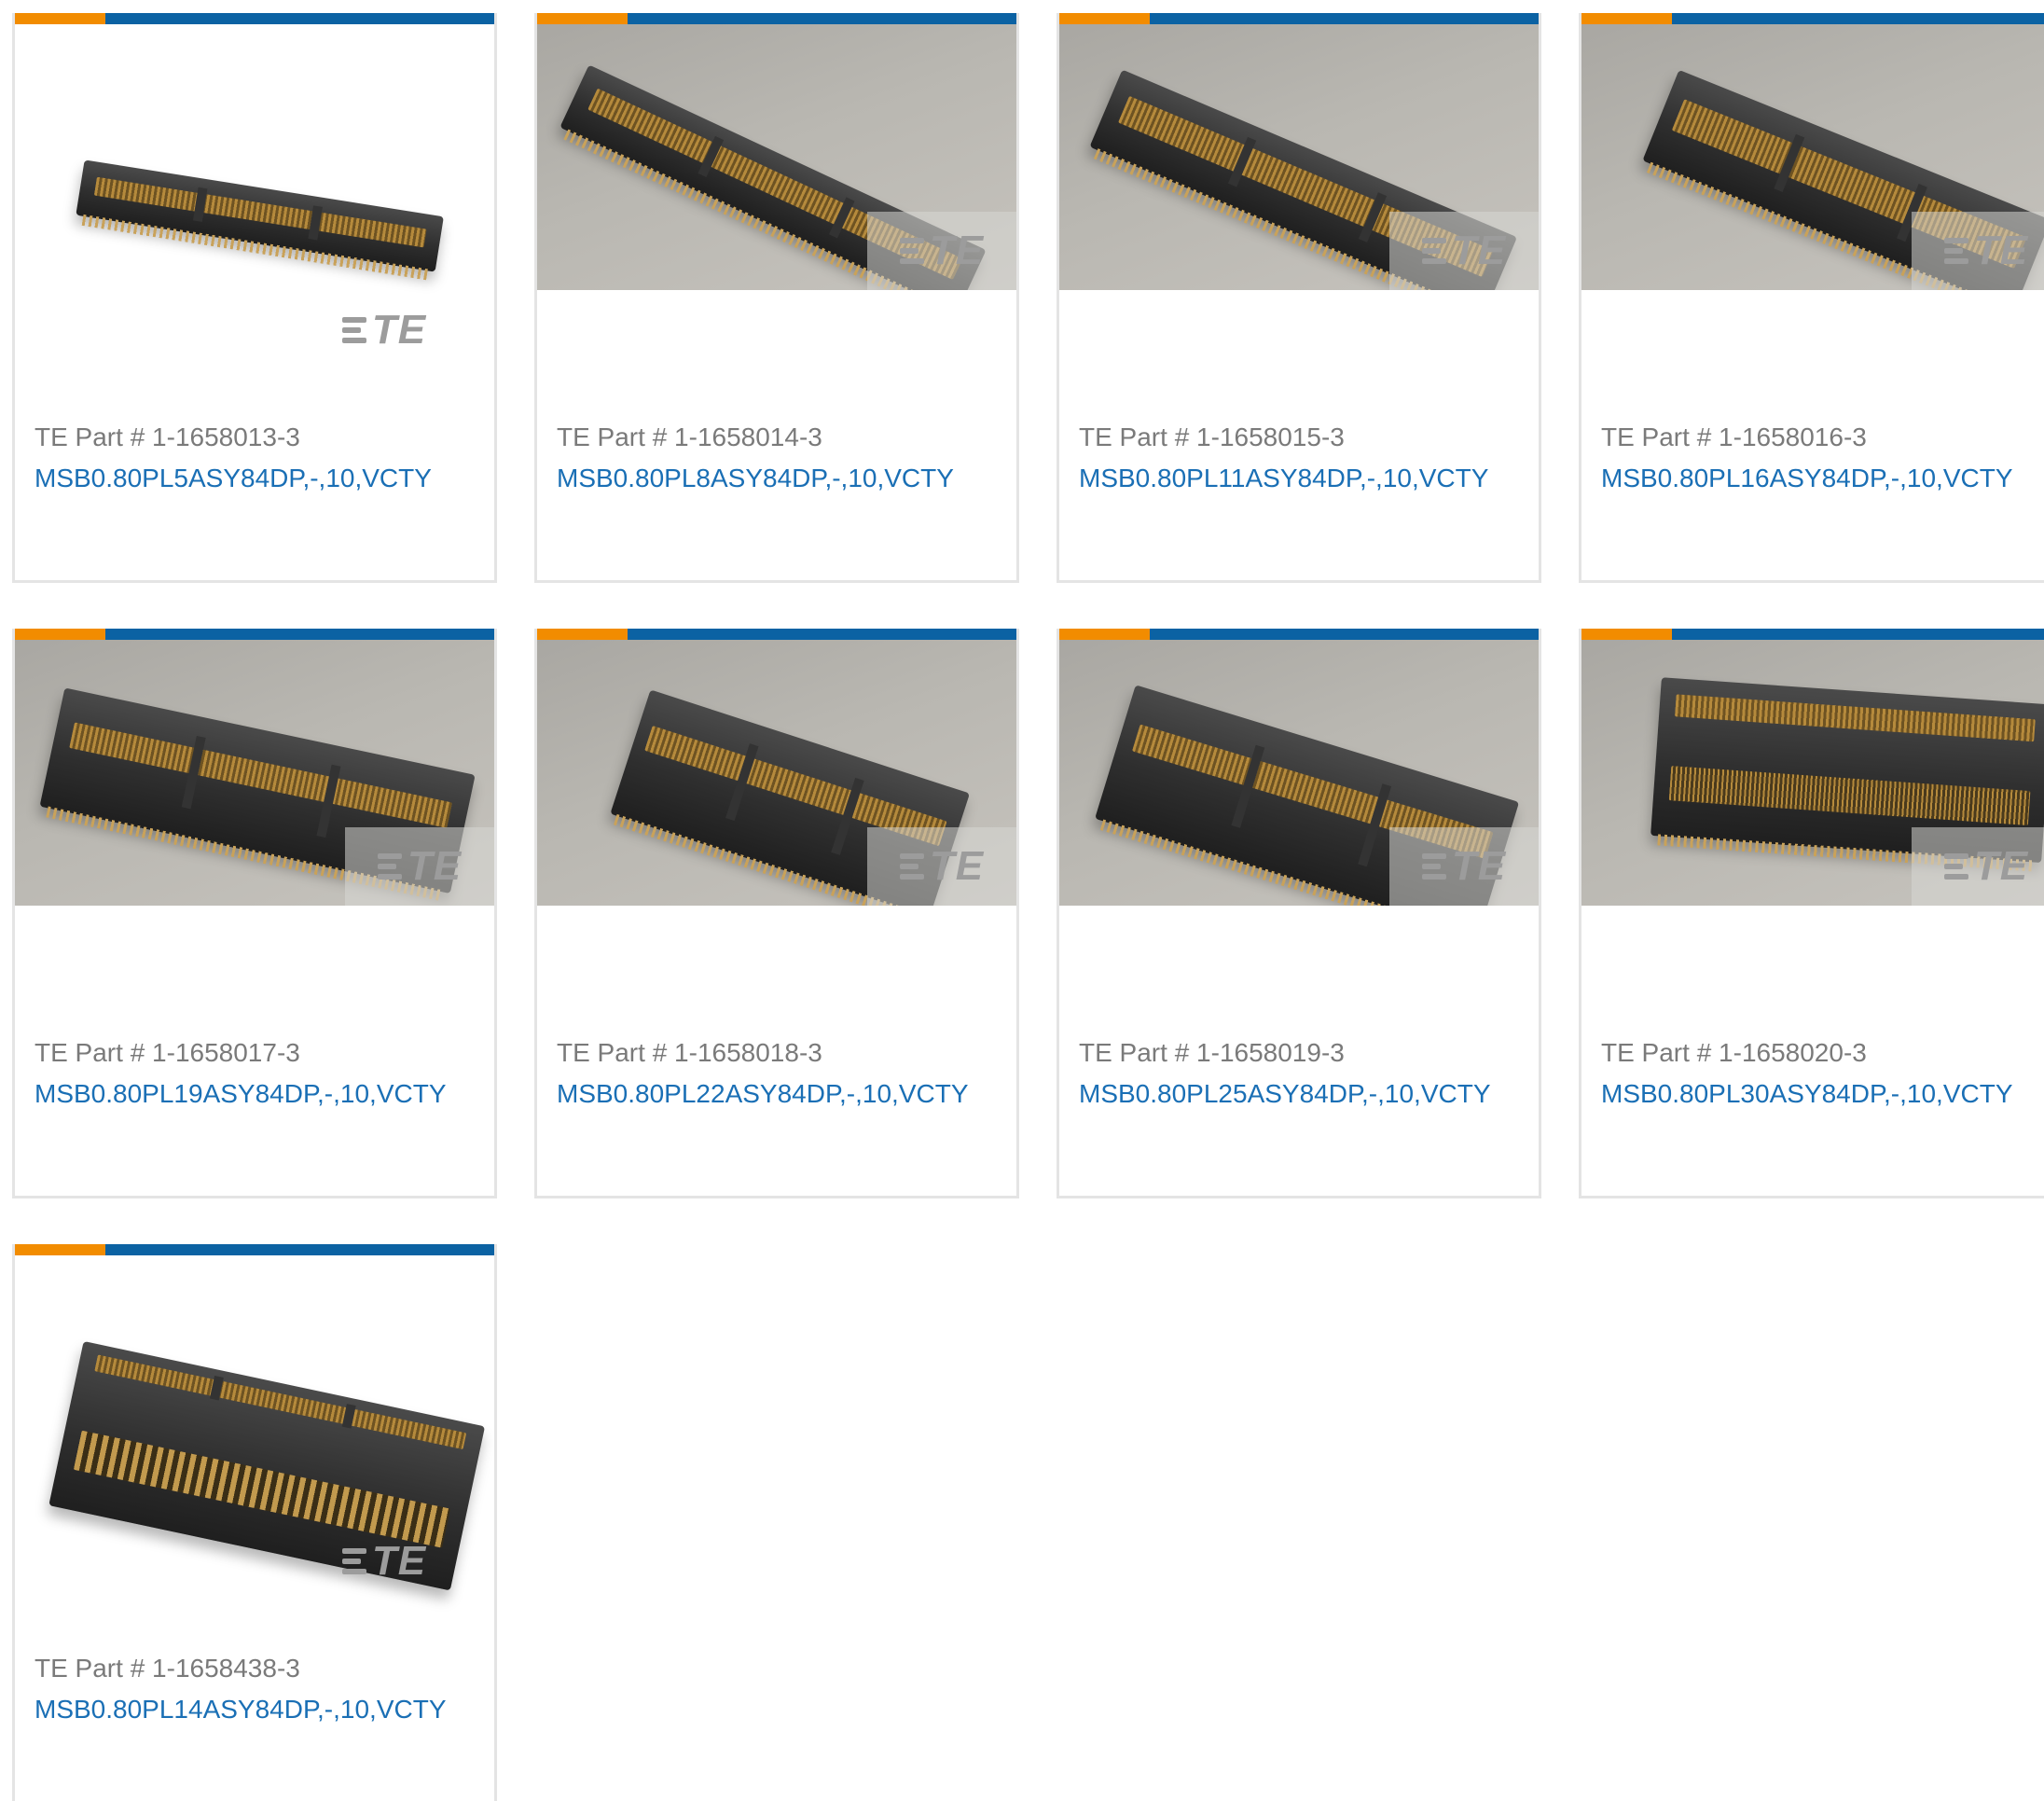 This screenshot has height=1801, width=2044. What do you see at coordinates (1301, 1094) in the screenshot?
I see `product-description-link: MSB0.80PL25ASY84DP,-,10,VCTY` at bounding box center [1301, 1094].